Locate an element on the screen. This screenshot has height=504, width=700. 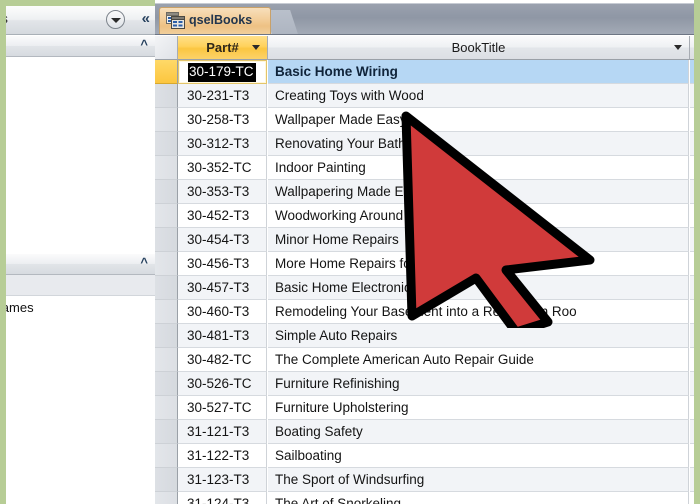
cell-part: 31-122-T3 is located at coordinates (222, 456).